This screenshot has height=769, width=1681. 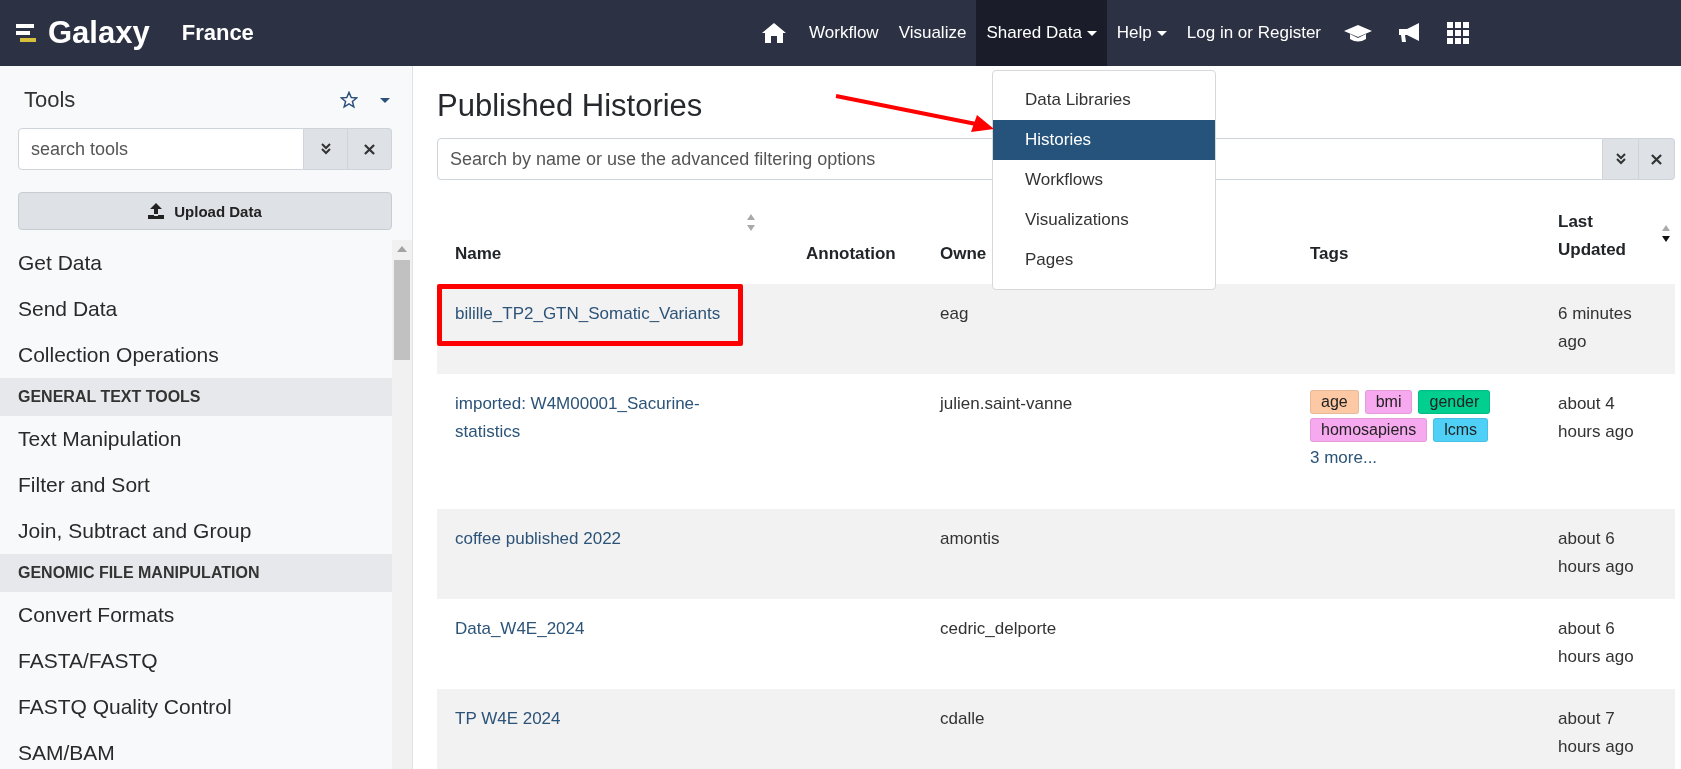 What do you see at coordinates (196, 749) in the screenshot?
I see `tool-category: SAM/BAM` at bounding box center [196, 749].